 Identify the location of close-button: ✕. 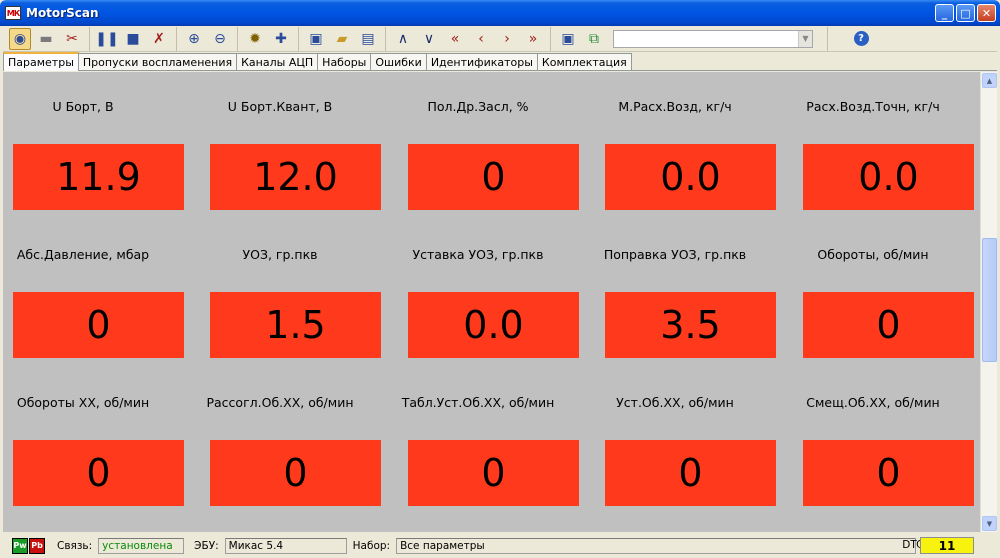
(986, 13).